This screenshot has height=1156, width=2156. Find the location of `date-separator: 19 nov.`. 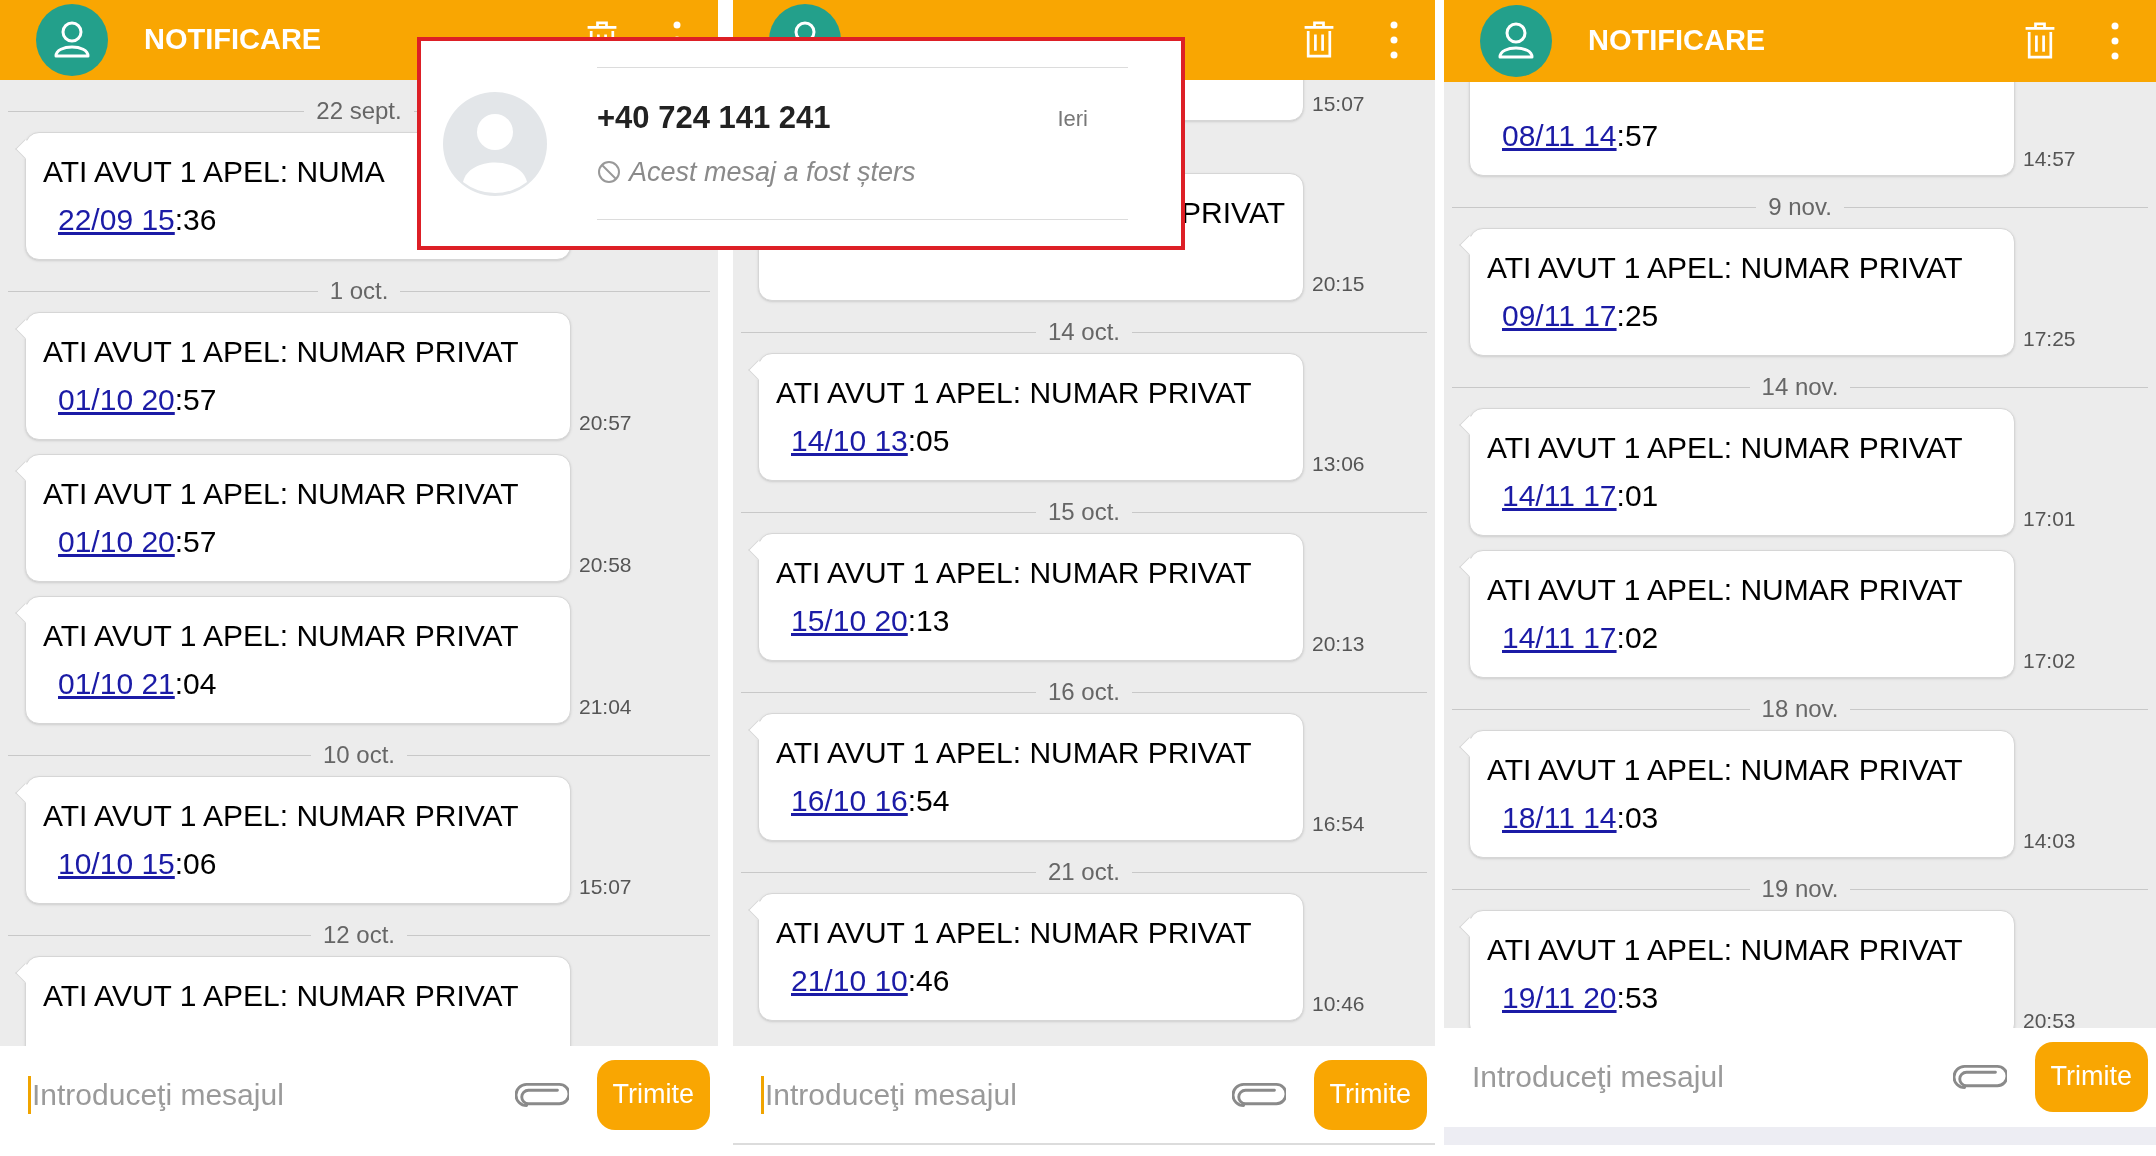

date-separator: 19 nov. is located at coordinates (1800, 889).